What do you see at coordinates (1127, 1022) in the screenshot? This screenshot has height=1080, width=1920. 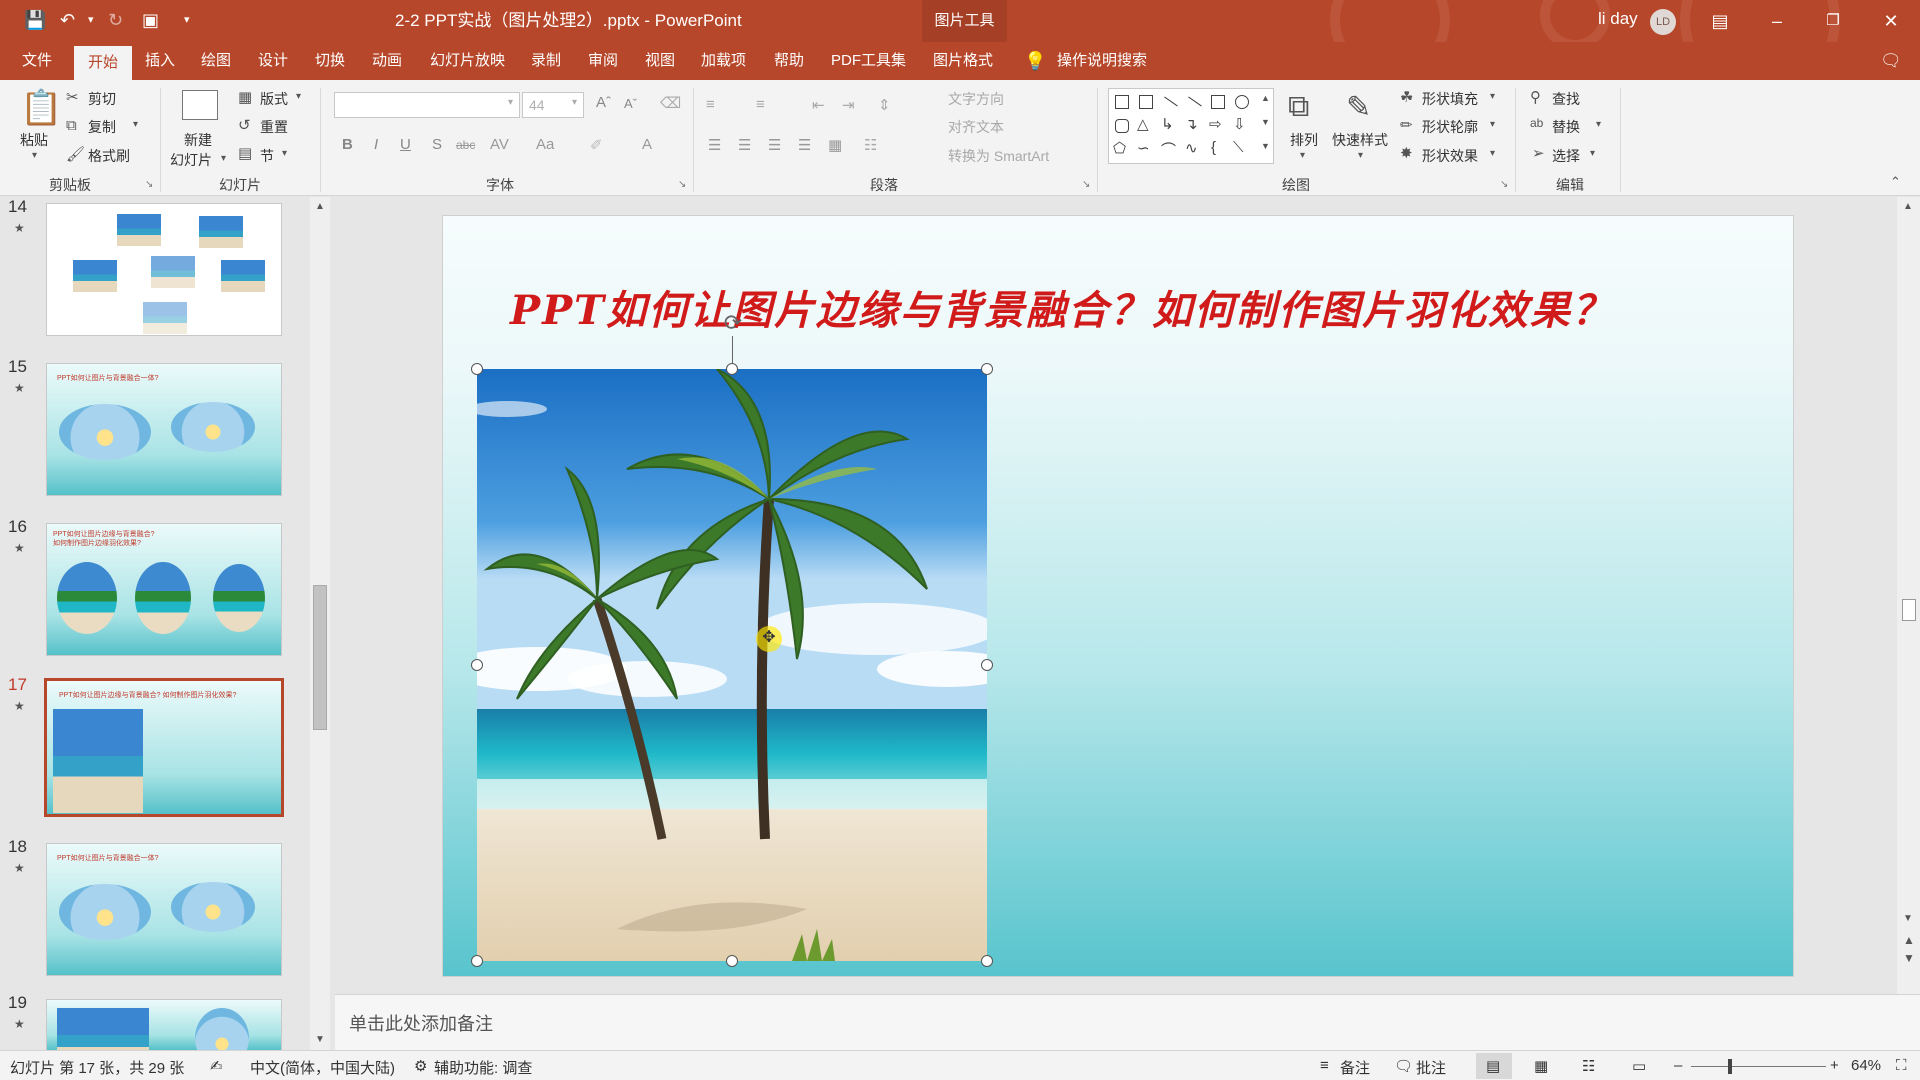 I see `notes-pane: 单击此处添加备注` at bounding box center [1127, 1022].